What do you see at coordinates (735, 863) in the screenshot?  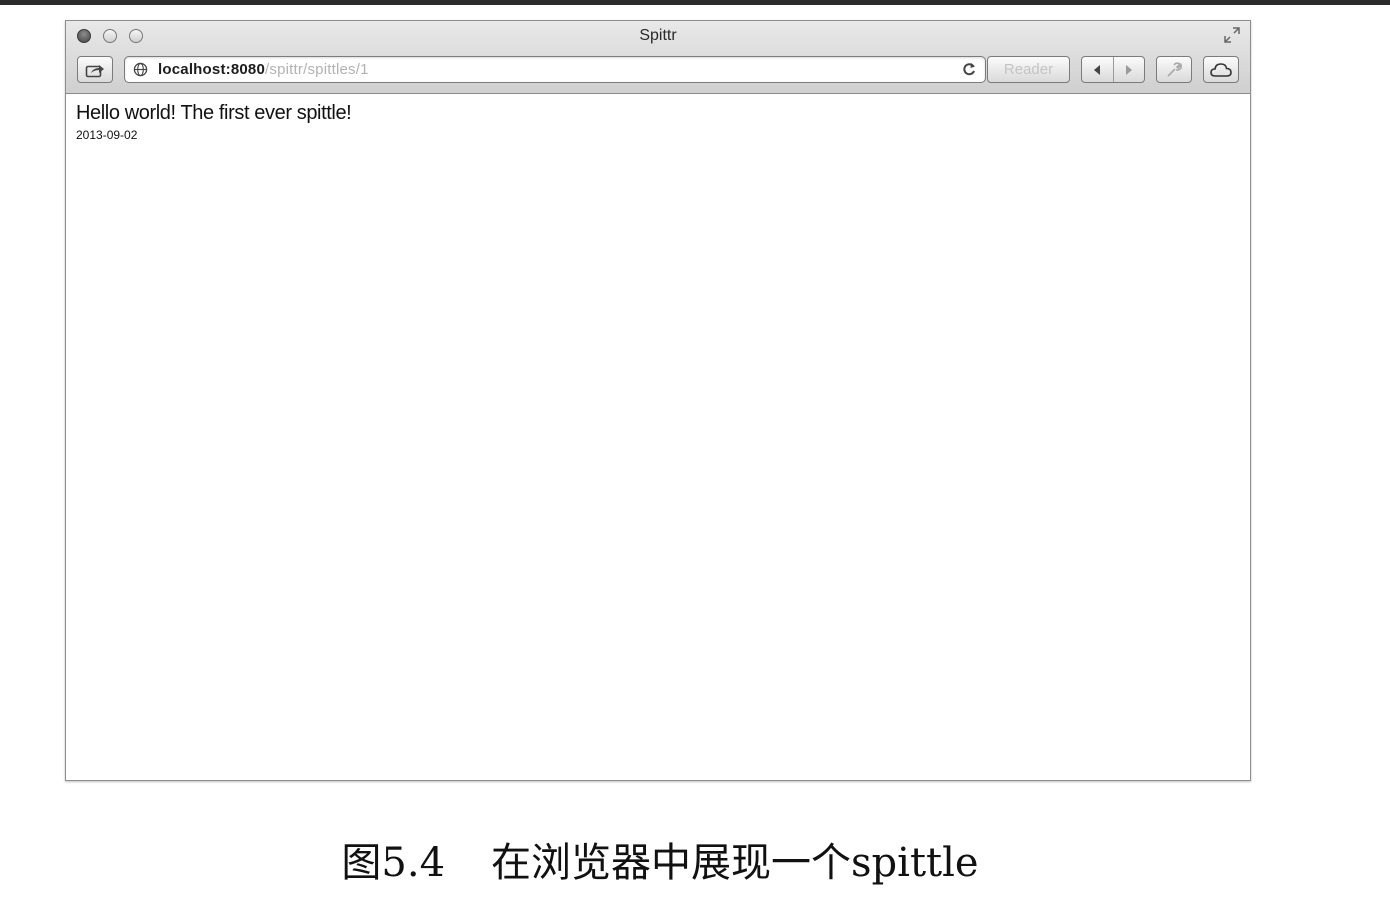 I see `figure-caption-text: 在浏览器中展现一个spittle` at bounding box center [735, 863].